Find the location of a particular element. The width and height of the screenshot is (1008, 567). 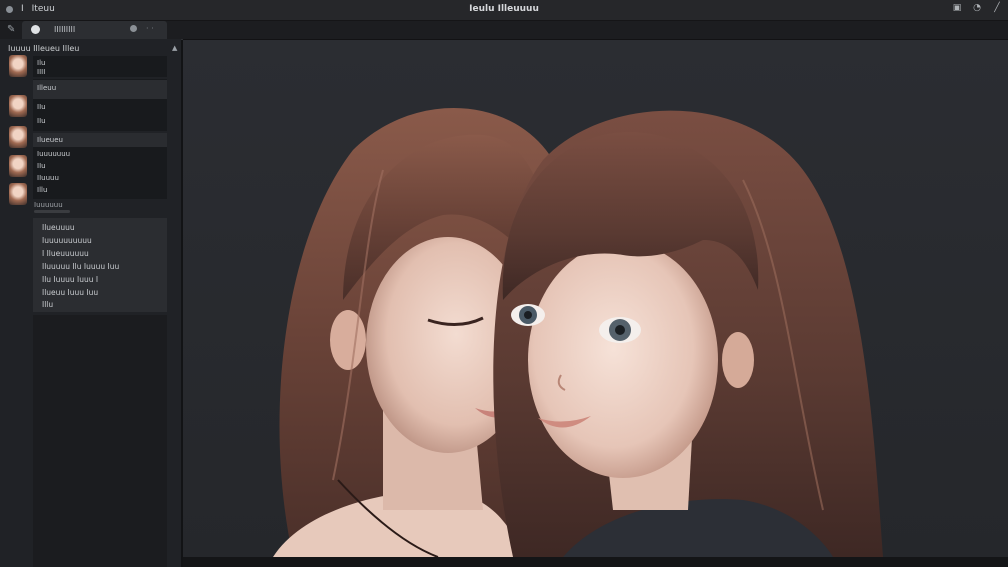

list-item: Iuuuuuuu is located at coordinates (54, 154).